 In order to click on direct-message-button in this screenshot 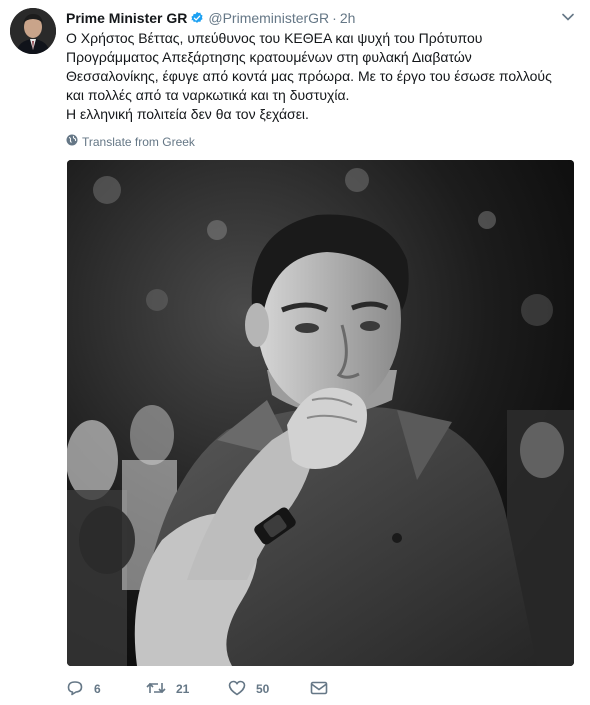, I will do `click(324, 689)`.